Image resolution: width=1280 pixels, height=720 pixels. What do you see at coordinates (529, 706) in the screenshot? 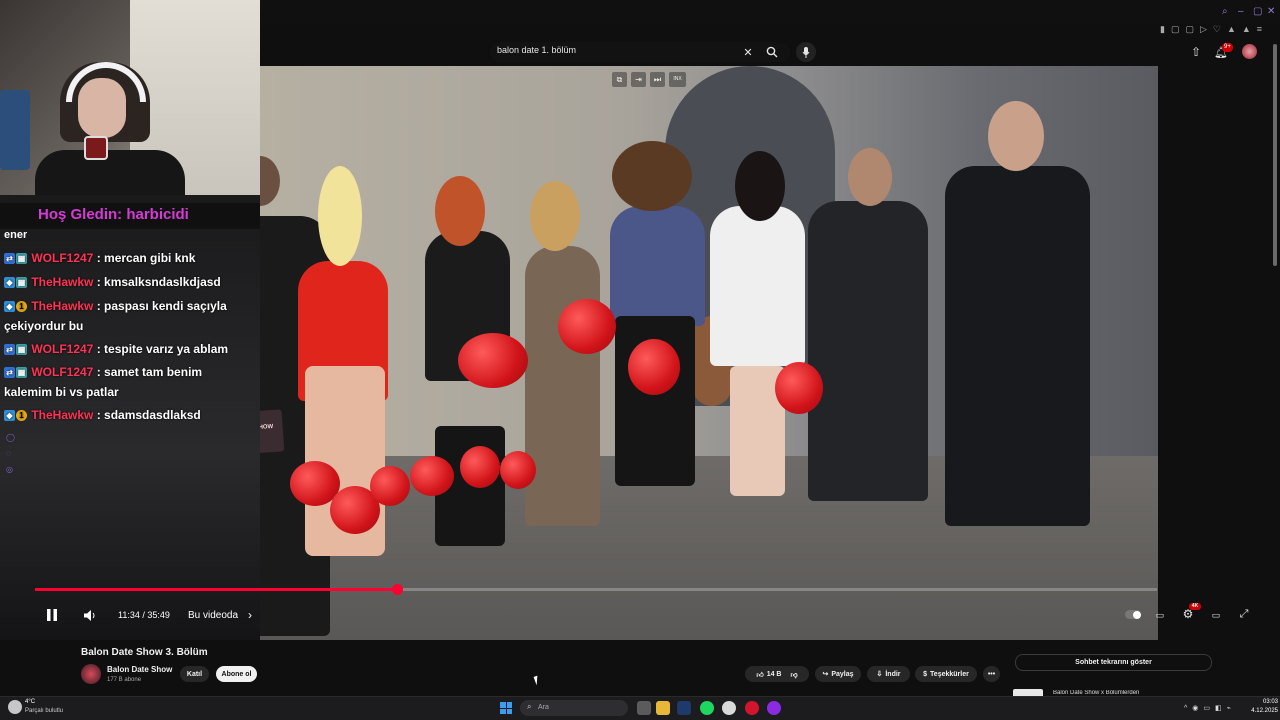
I see `taskbar-search-icon: ⌕` at bounding box center [529, 706].